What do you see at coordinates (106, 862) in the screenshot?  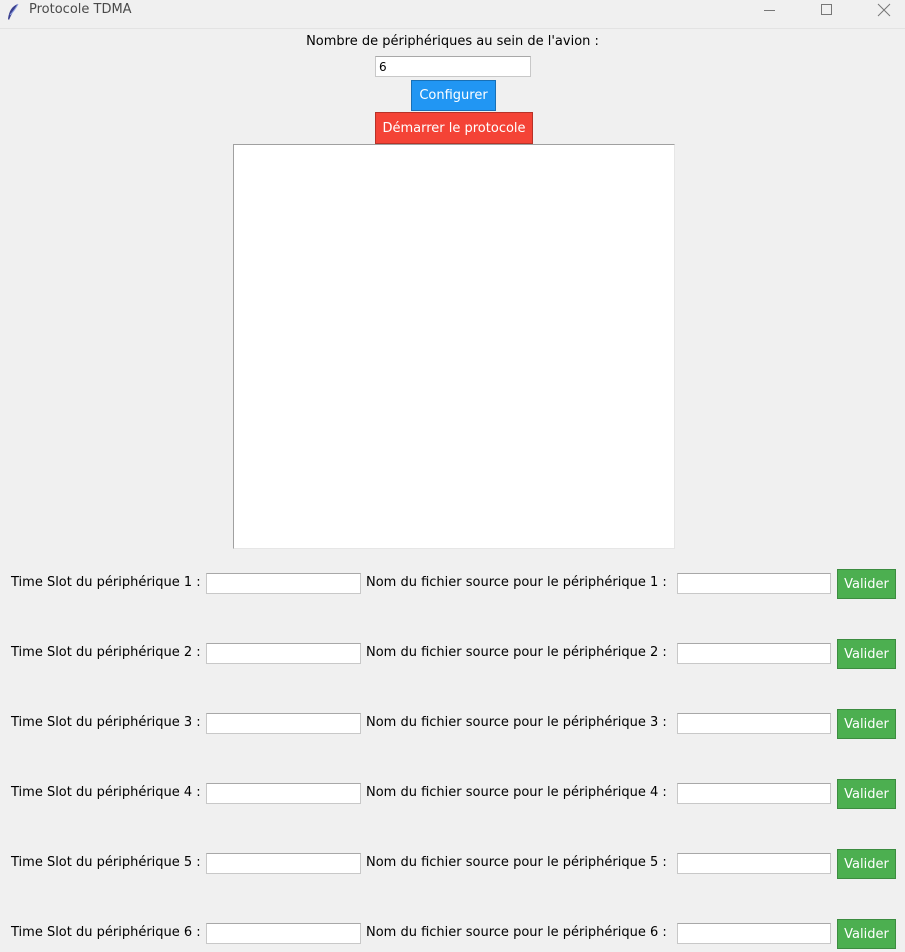 I see `timeslot-label: Time Slot du périphérique 5 :` at bounding box center [106, 862].